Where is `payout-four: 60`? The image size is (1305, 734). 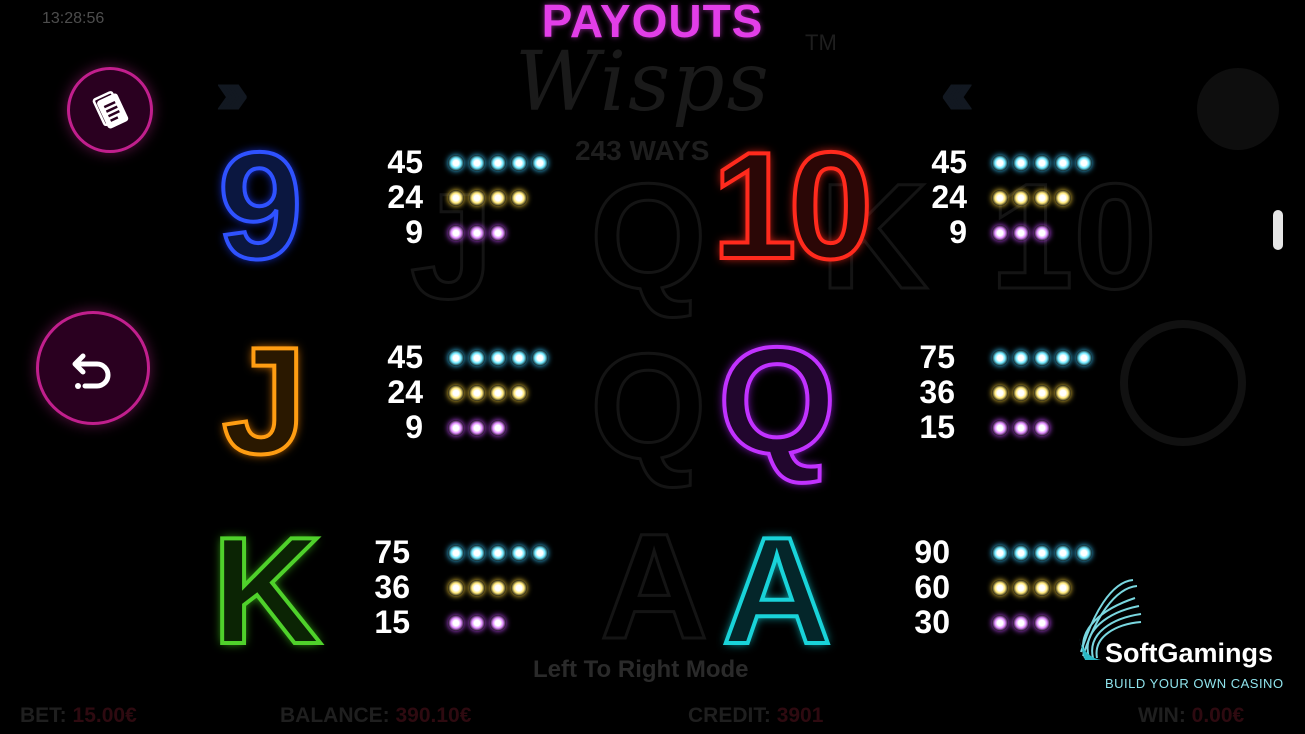
payout-four: 60 is located at coordinates (932, 587).